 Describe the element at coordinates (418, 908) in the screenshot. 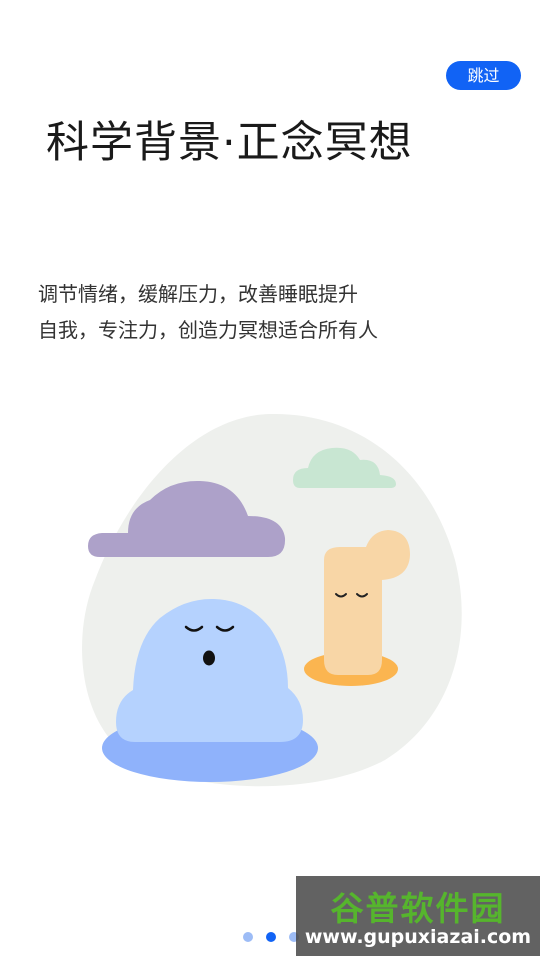

I see `watermark-title: 谷普软件园` at that location.